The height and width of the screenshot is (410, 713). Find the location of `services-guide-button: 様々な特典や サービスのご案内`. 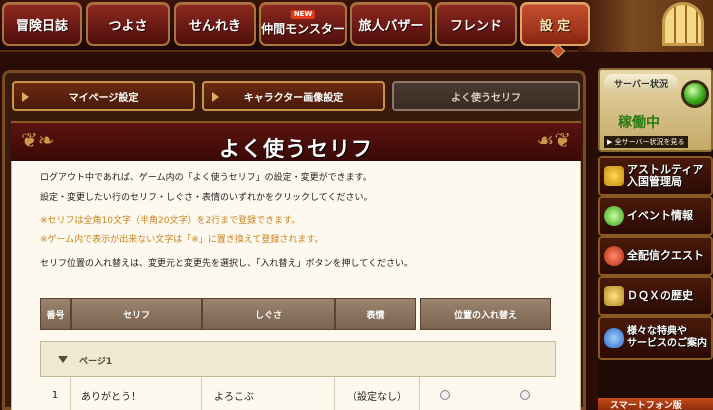

services-guide-button: 様々な特典や サービスのご案内 is located at coordinates (655, 338).